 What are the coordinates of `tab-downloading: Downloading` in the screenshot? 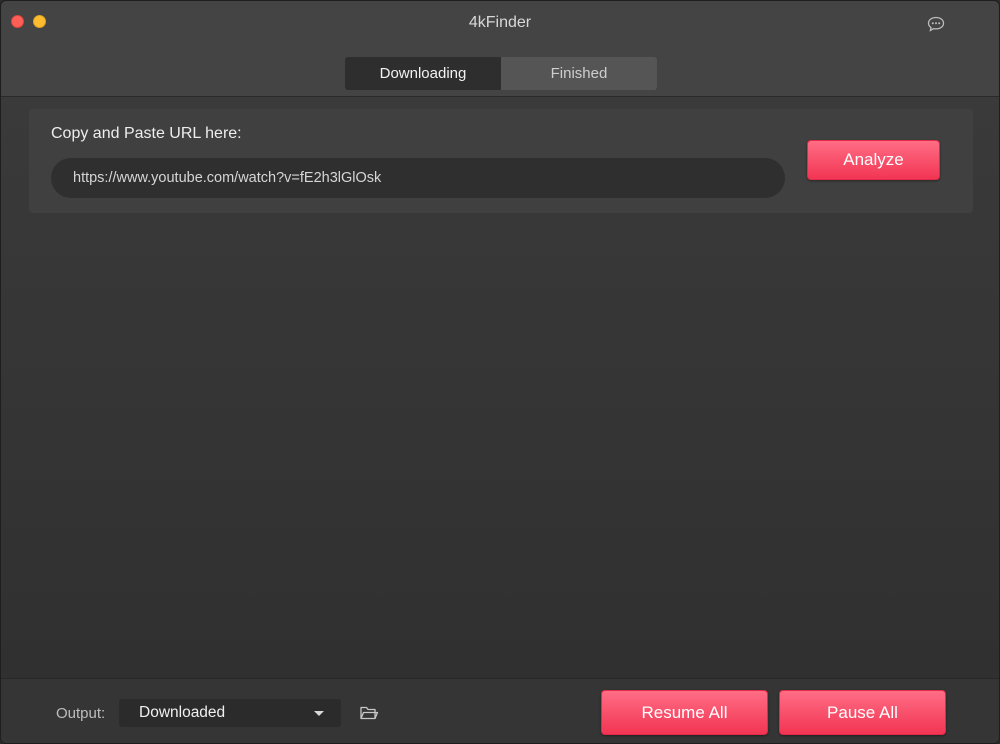 It's located at (423, 73).